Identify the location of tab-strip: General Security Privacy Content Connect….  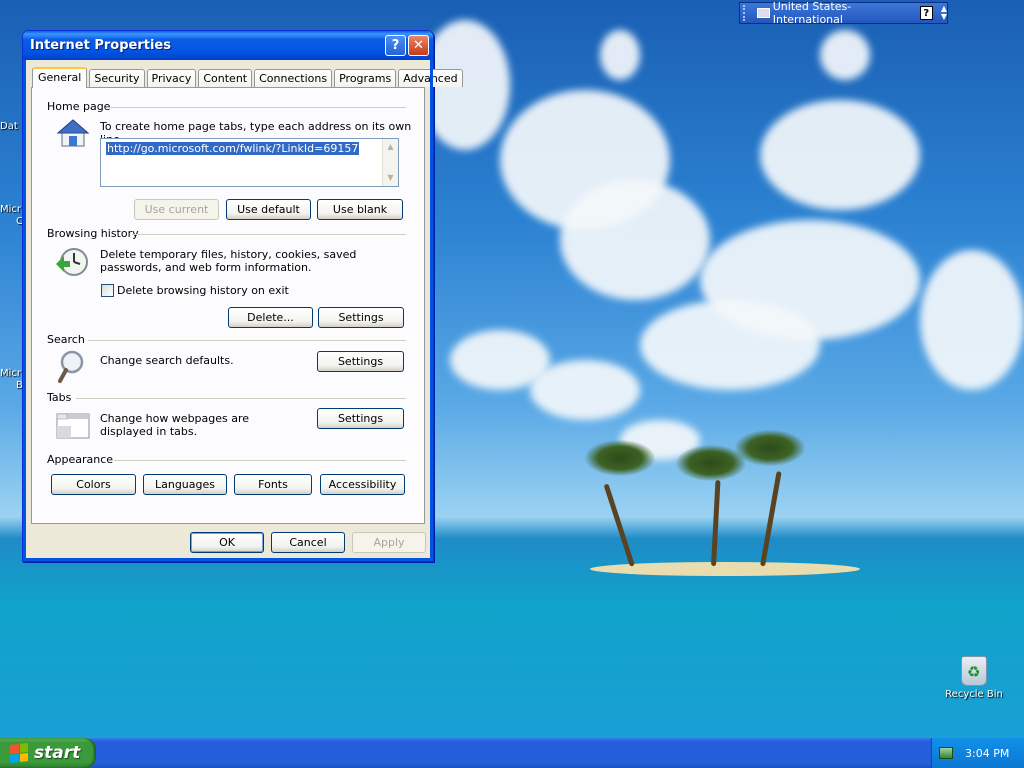
(248, 77).